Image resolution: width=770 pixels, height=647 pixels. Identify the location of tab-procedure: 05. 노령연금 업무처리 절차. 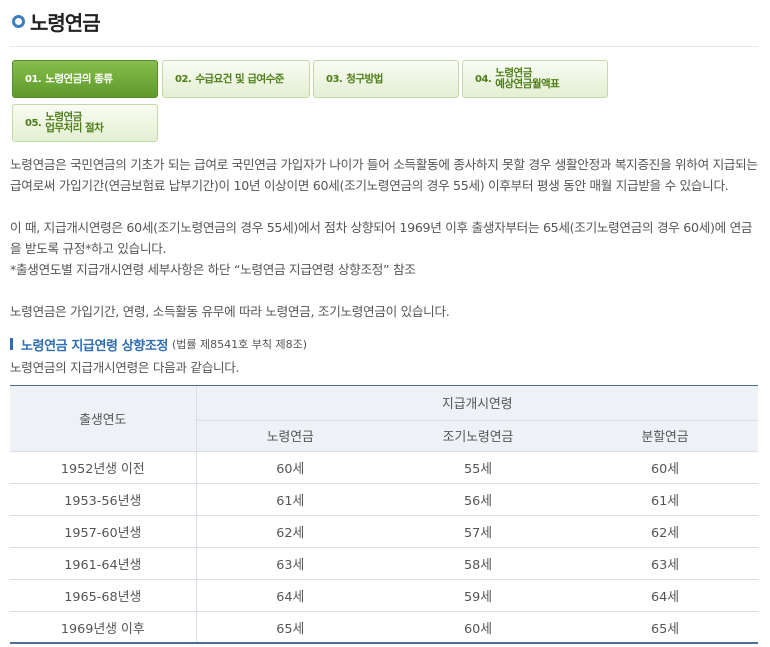
(85, 123).